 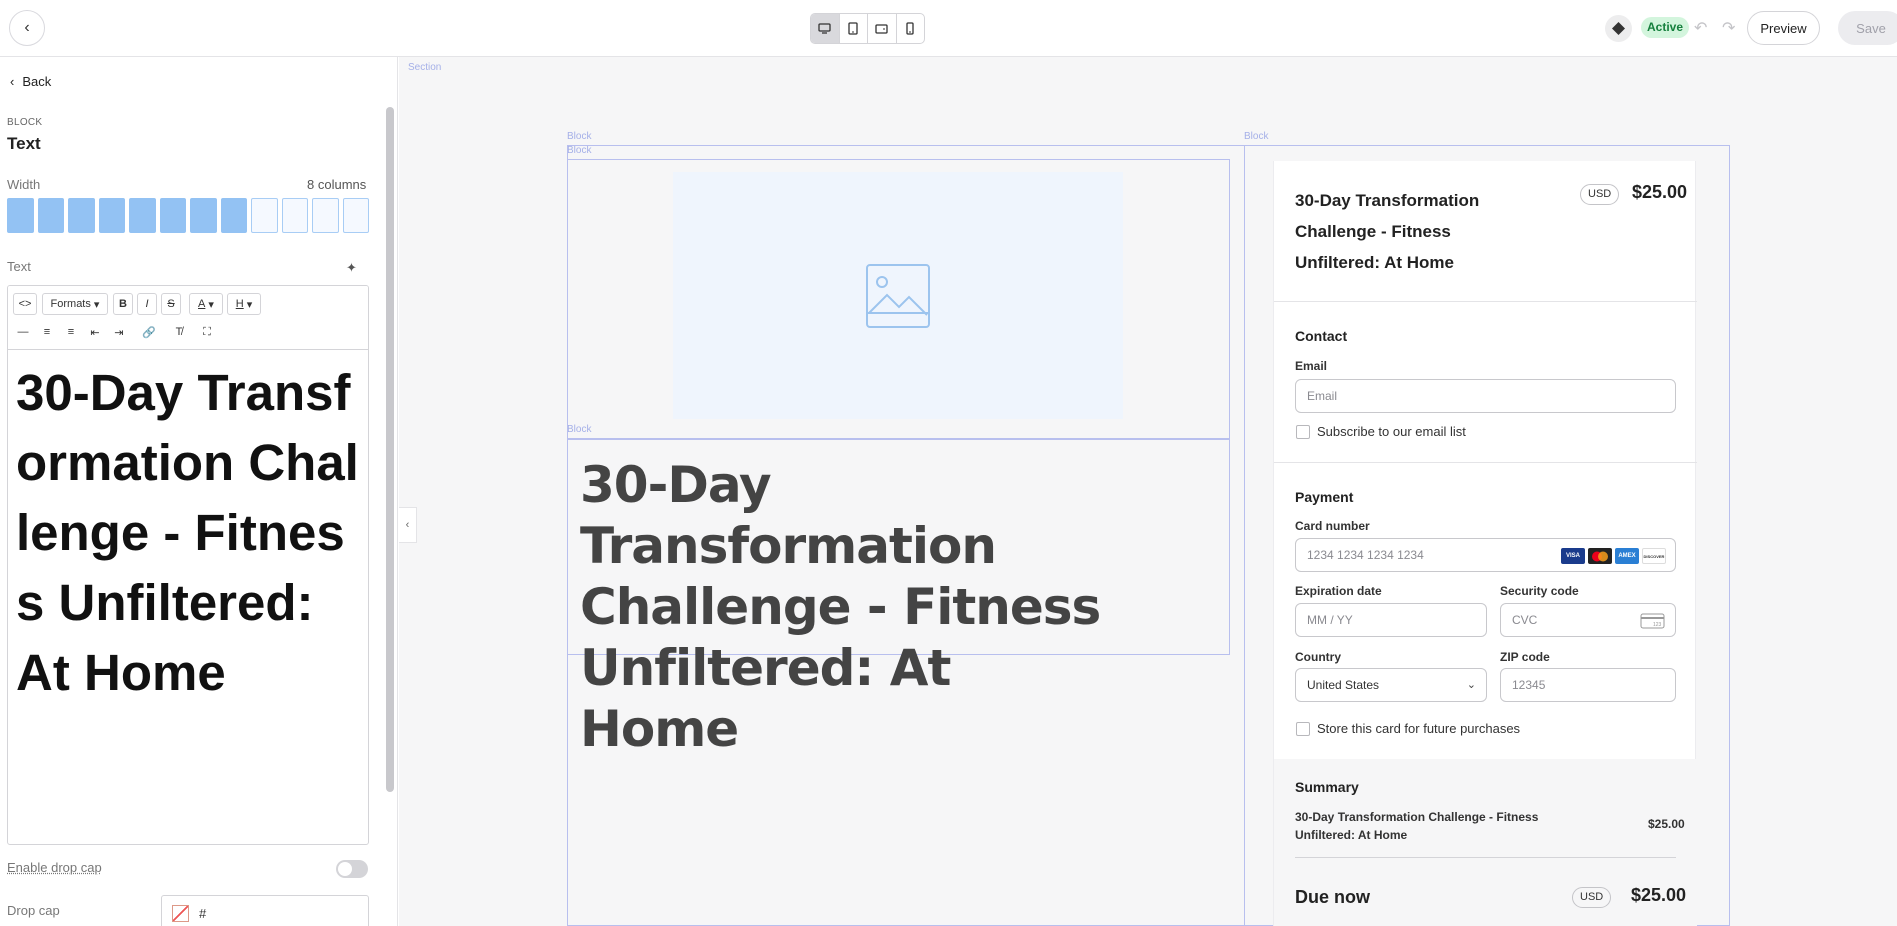 What do you see at coordinates (1256, 136) in the screenshot?
I see `block-tag: Block` at bounding box center [1256, 136].